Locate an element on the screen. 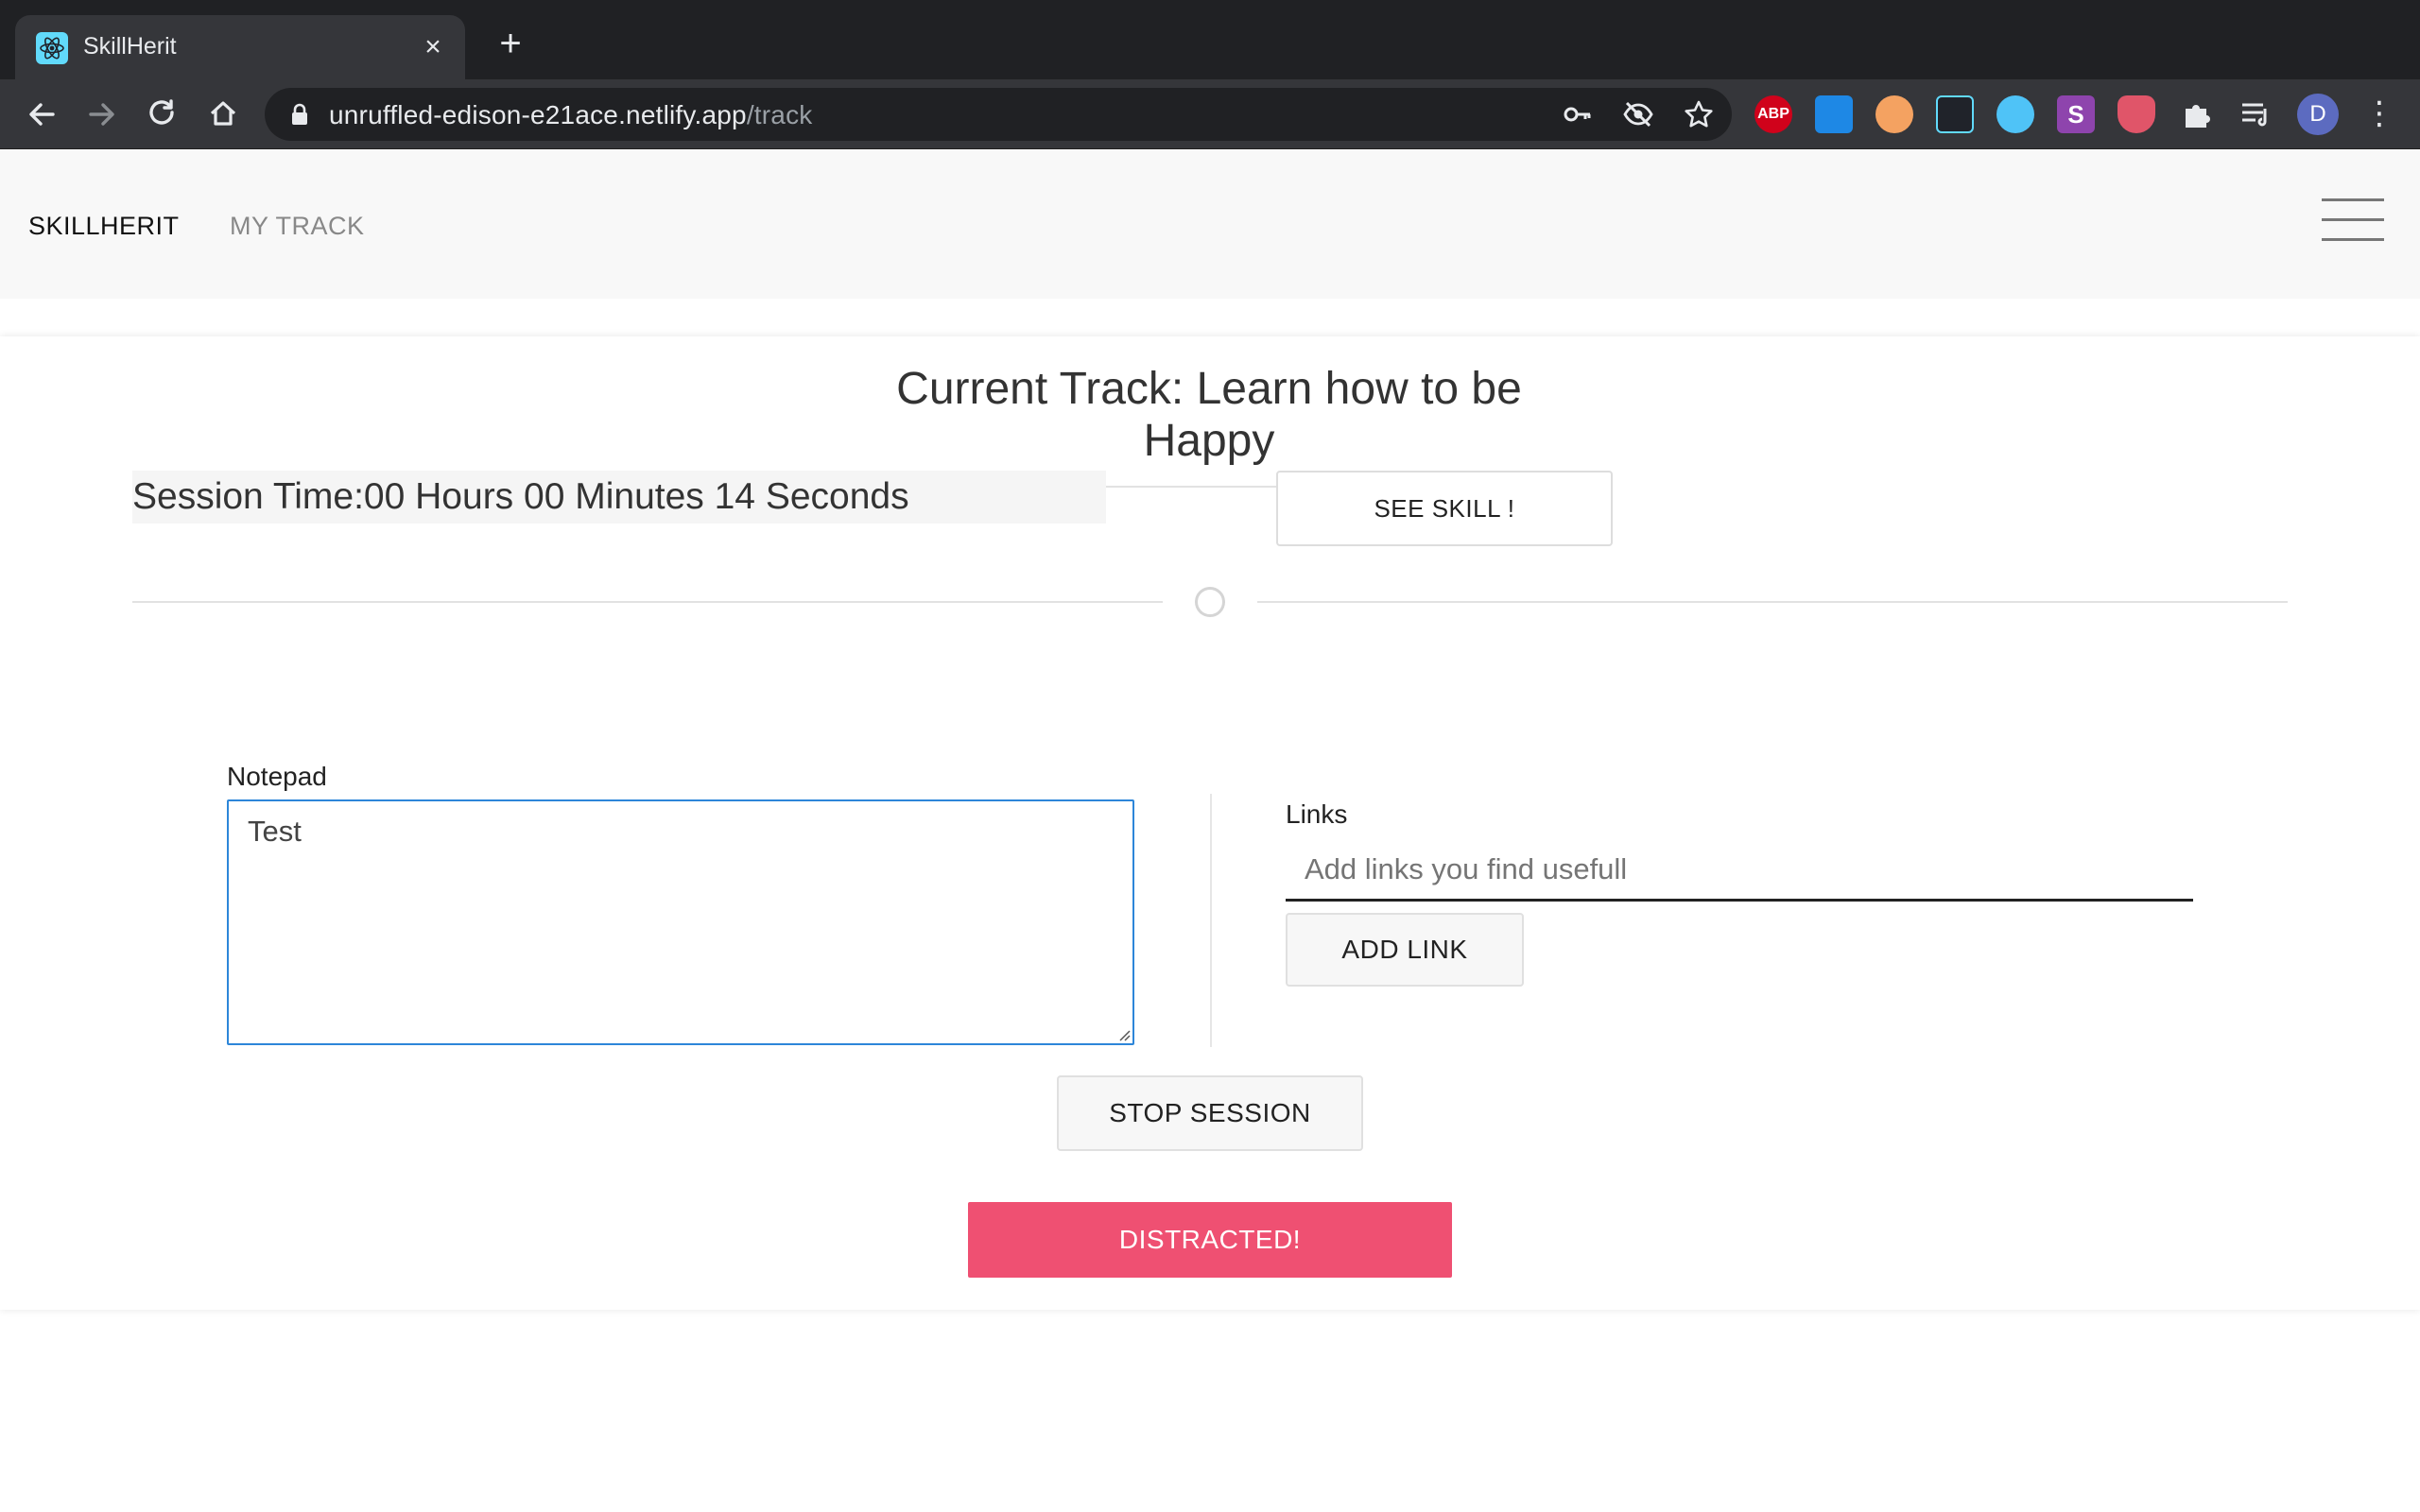 The image size is (2420, 1512). app-navbar: SKILLHERIT MY TRACK is located at coordinates (1210, 224).